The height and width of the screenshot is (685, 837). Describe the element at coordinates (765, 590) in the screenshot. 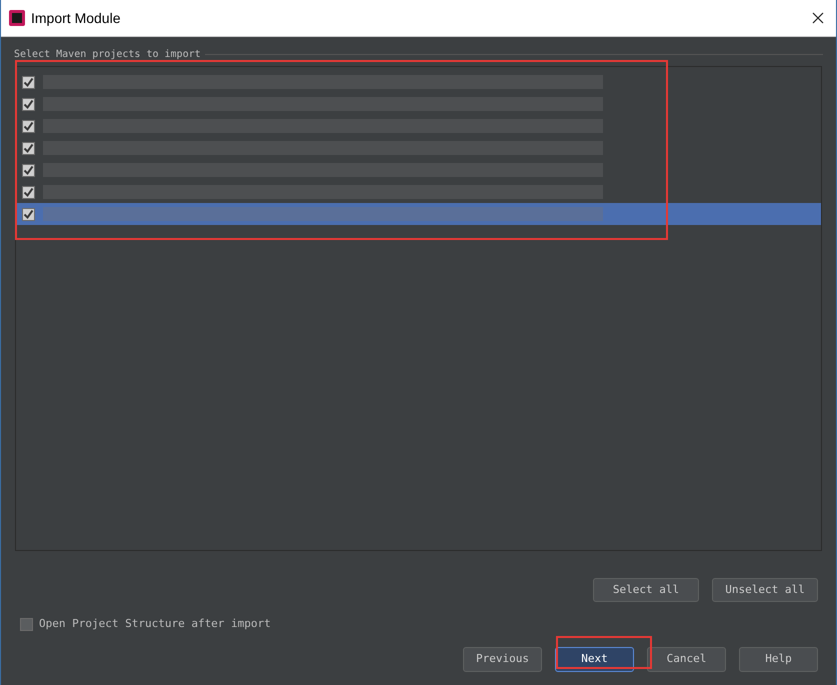

I see `list-action-button: Unselect all` at that location.